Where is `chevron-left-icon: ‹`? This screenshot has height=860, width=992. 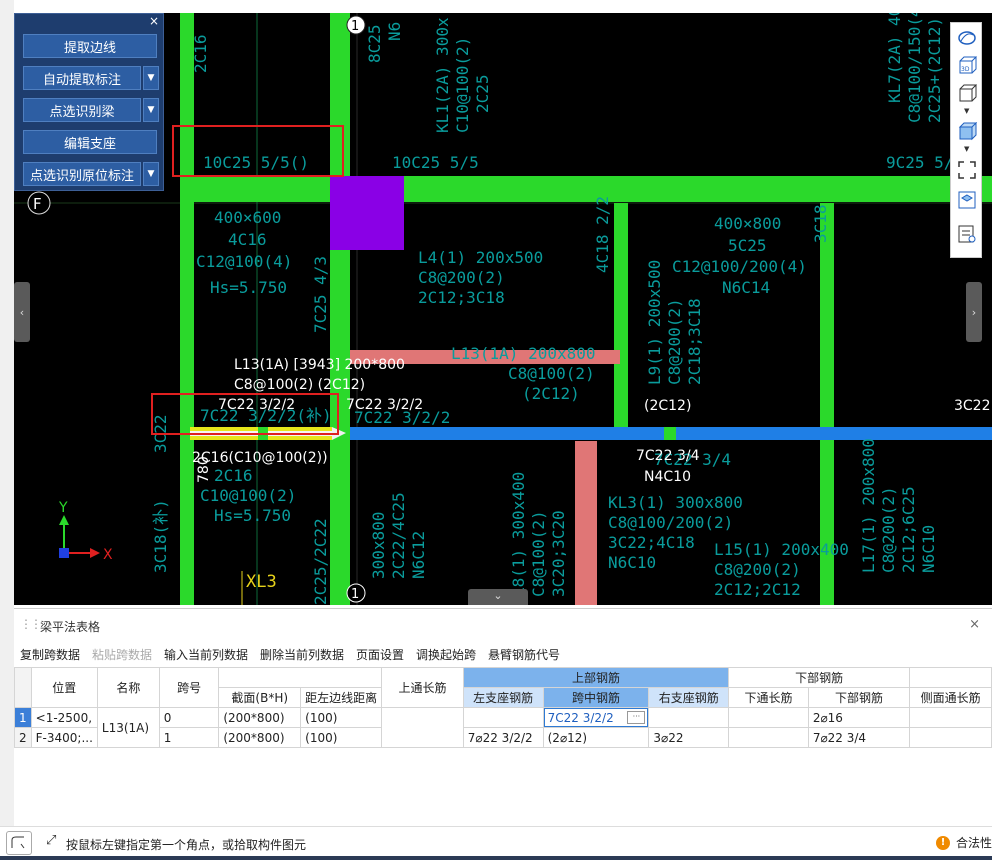 chevron-left-icon: ‹ is located at coordinates (22, 312).